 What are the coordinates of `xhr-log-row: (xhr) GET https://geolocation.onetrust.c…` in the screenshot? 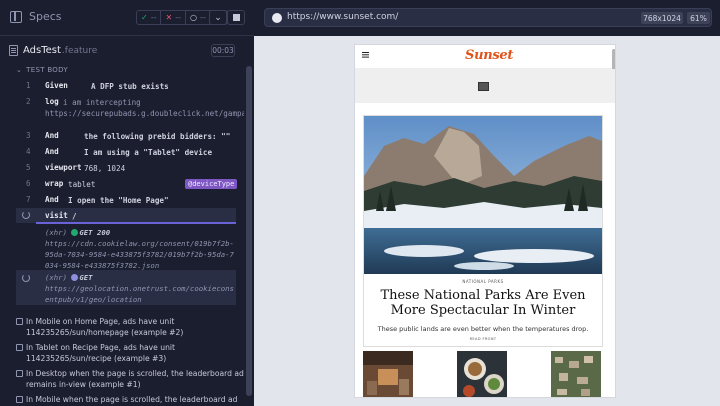 It's located at (140, 288).